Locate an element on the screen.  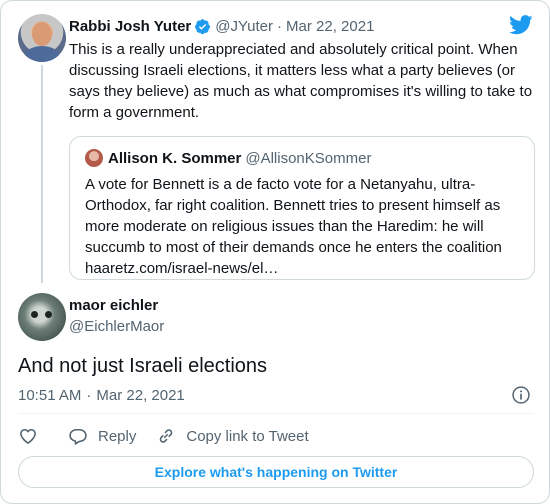
speech-bubble-icon is located at coordinates (78, 436).